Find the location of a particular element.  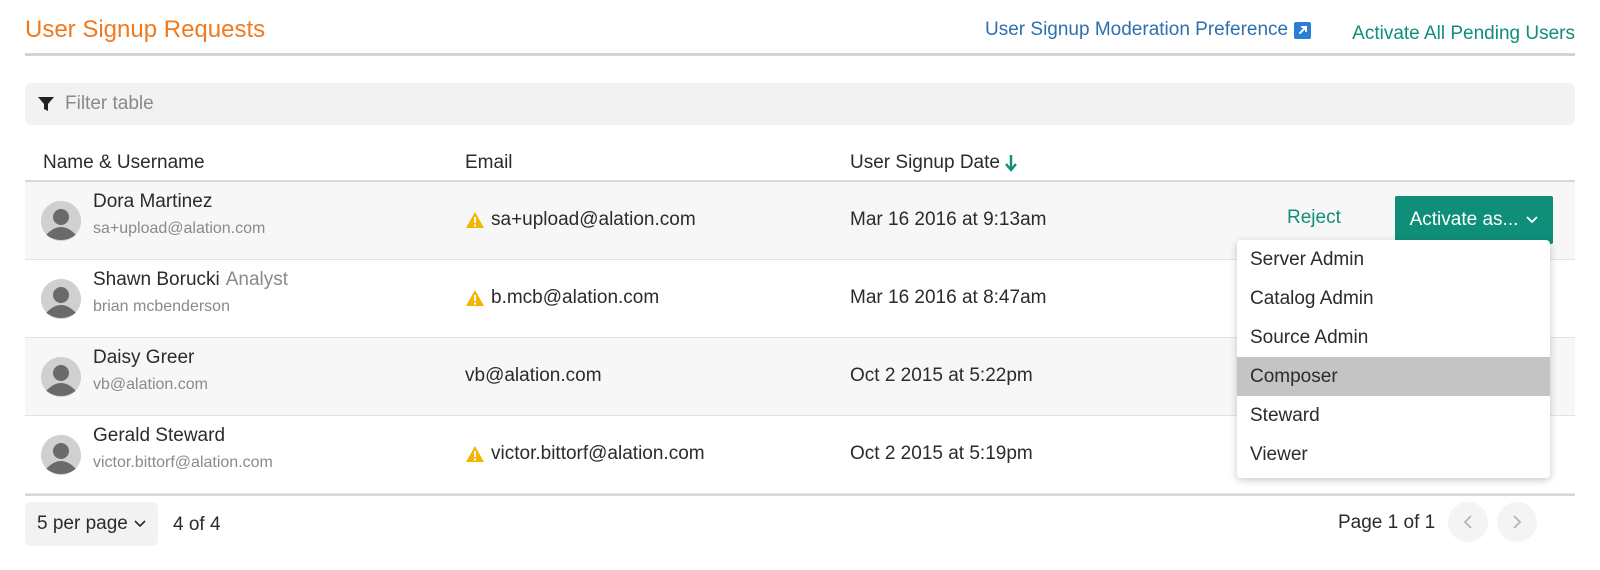

menu-item-composer: Composer is located at coordinates (1393, 376).